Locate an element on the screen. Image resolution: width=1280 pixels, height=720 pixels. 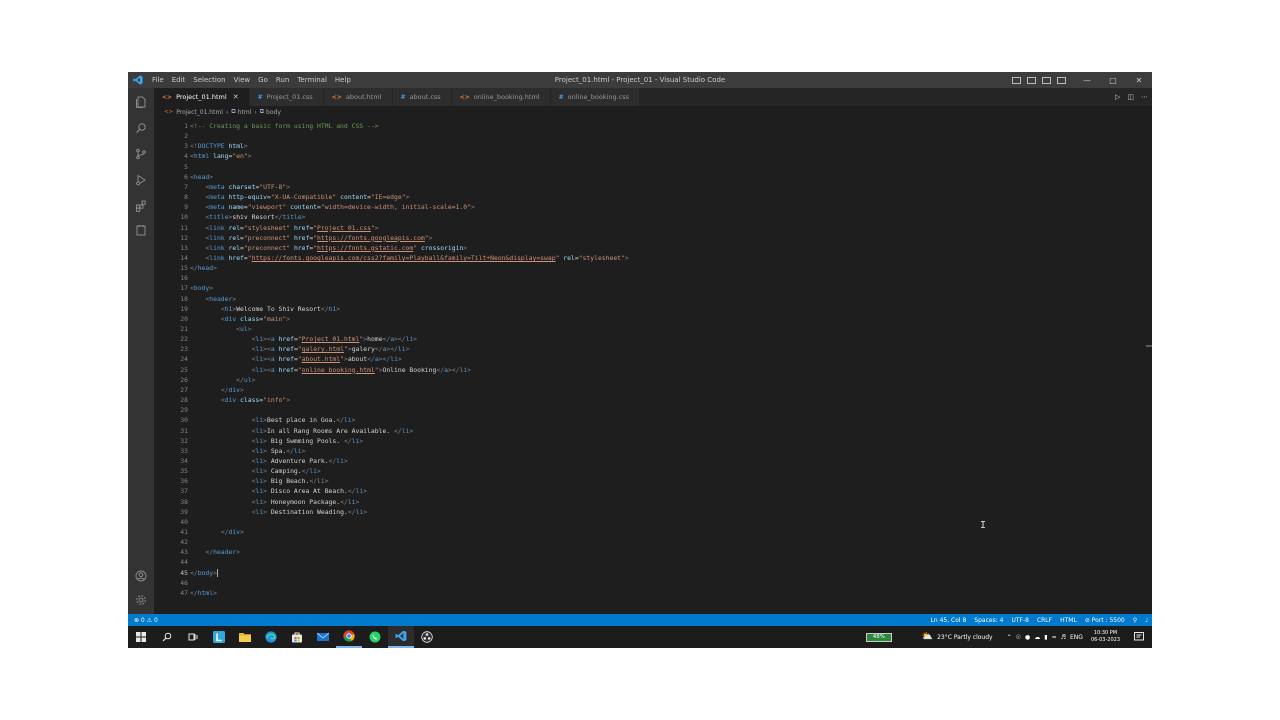
code-line: </header> is located at coordinates (215, 552).